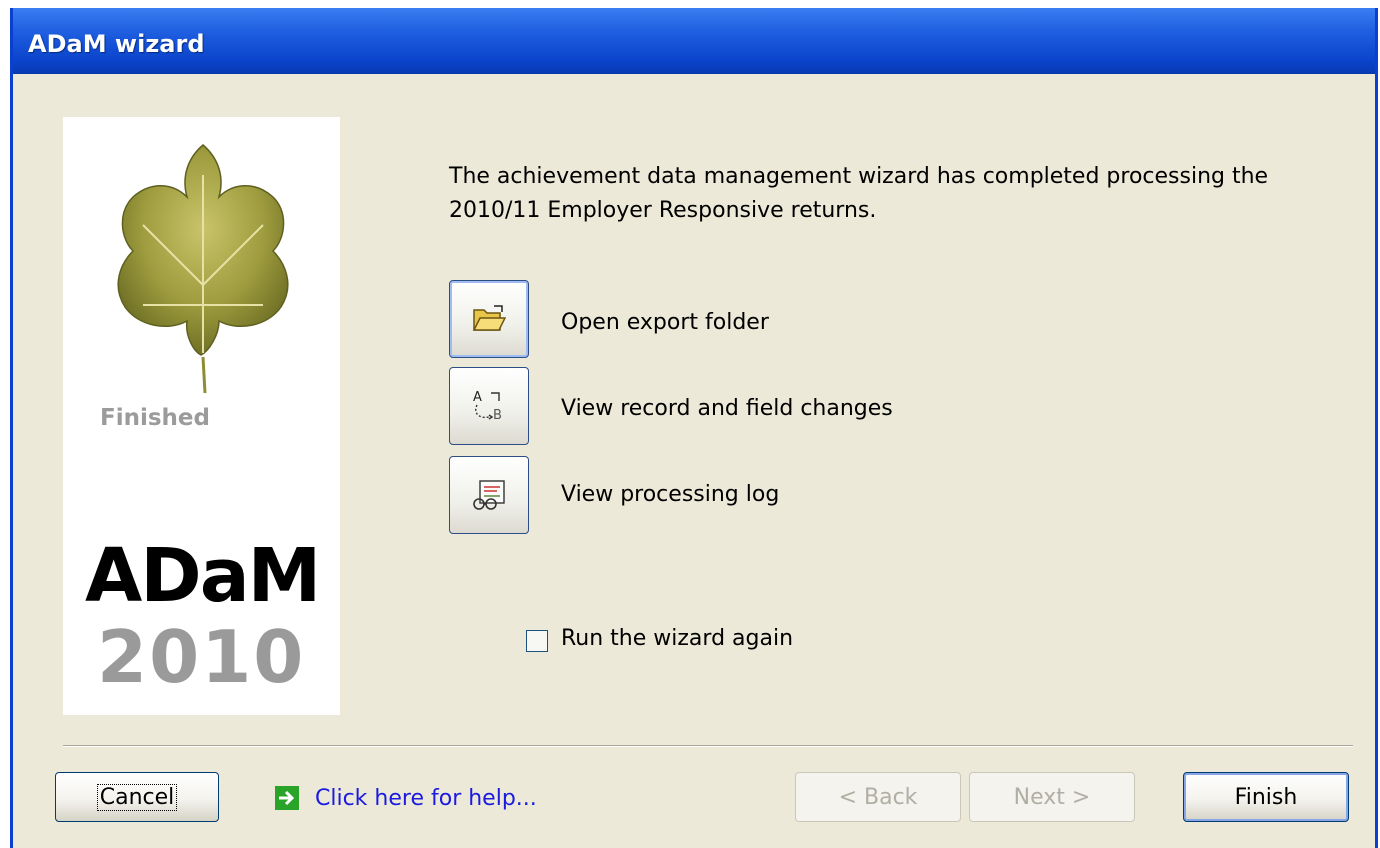 Image resolution: width=1380 pixels, height=848 pixels. I want to click on brand-name: ADaM, so click(203, 576).